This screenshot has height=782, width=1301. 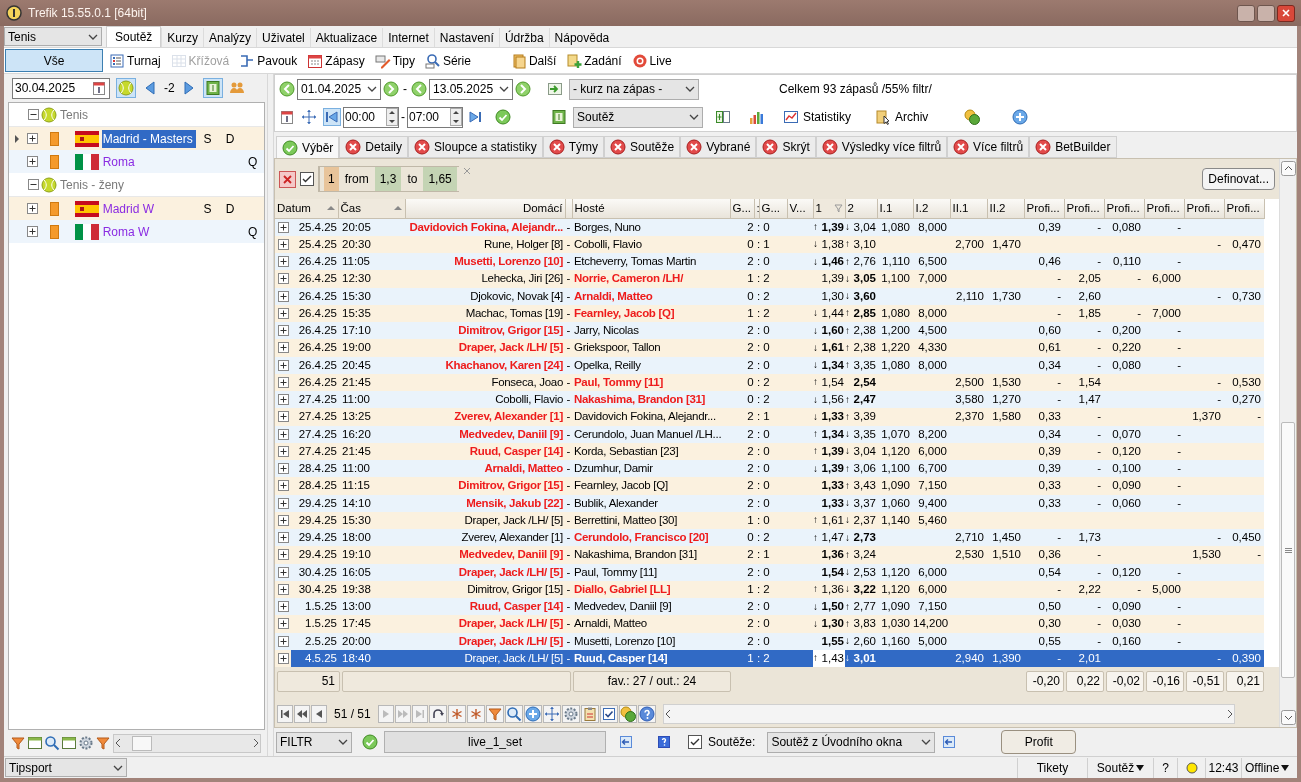 What do you see at coordinates (634, 89) in the screenshot?
I see `odds-select: - kurz na zápas -` at bounding box center [634, 89].